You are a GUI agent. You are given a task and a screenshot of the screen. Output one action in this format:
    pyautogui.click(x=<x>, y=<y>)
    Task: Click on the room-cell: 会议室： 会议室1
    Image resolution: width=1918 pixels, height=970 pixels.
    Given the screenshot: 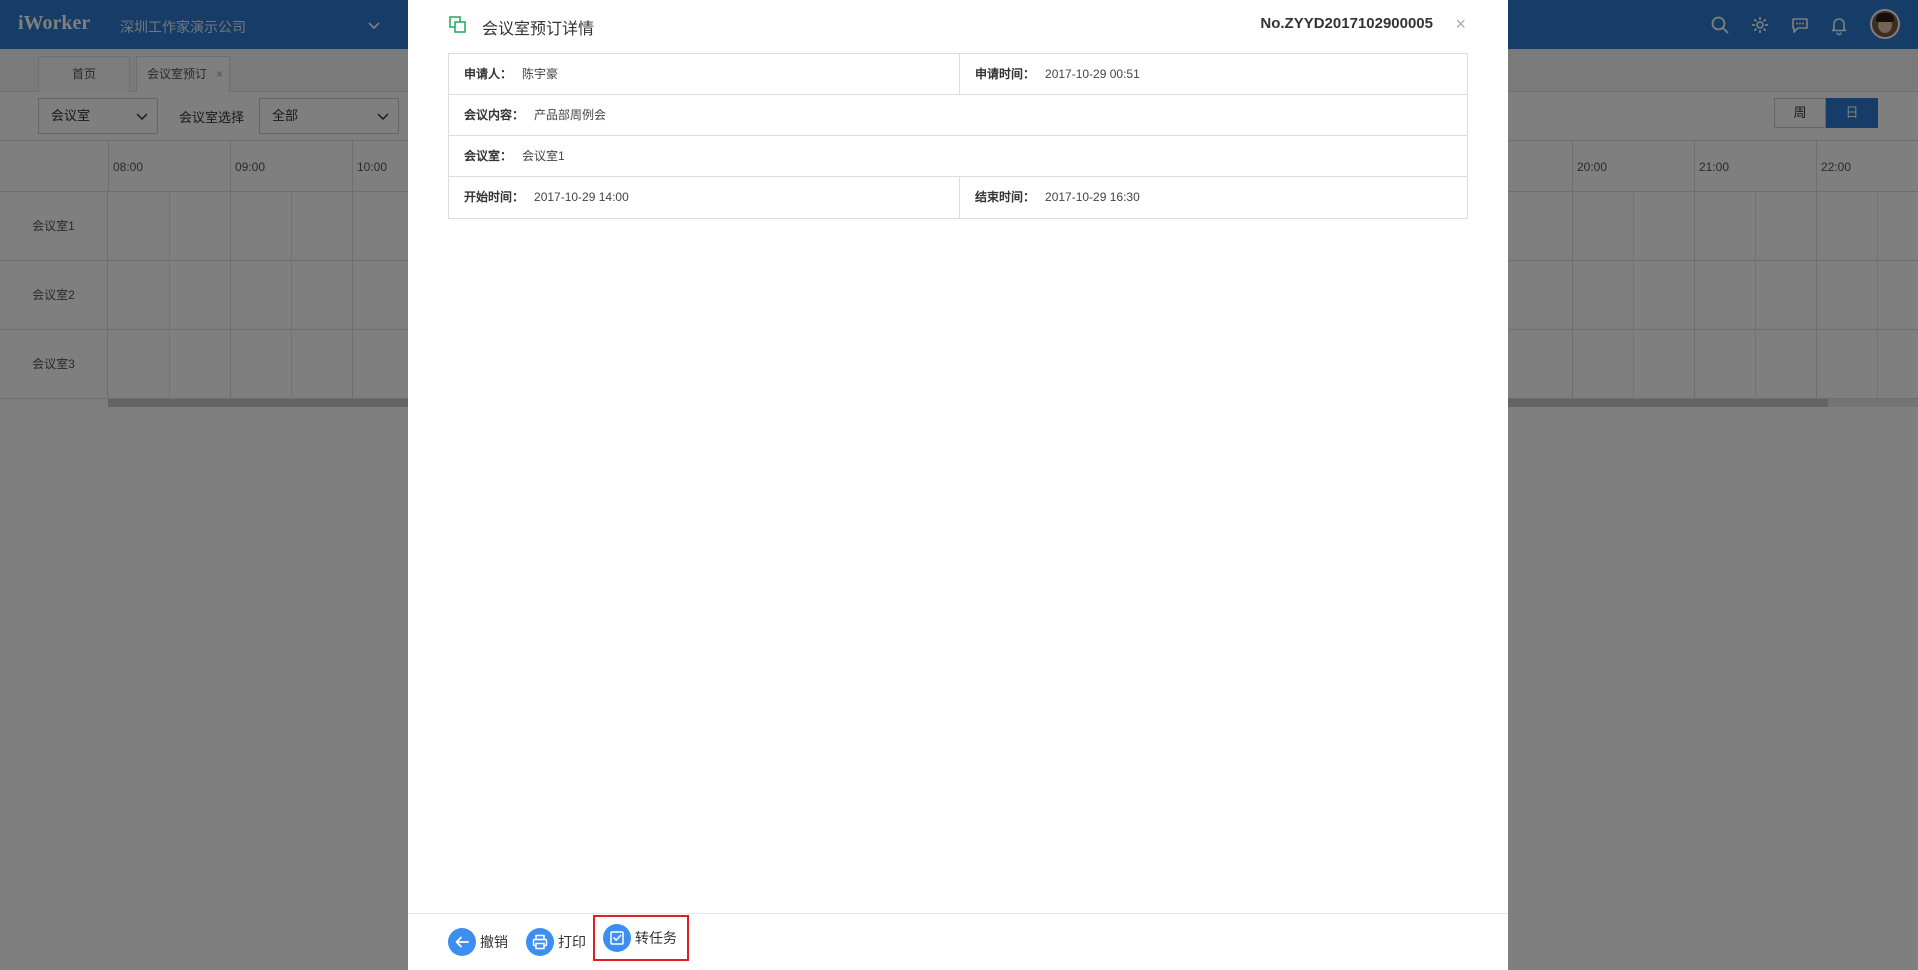 What is the action you would take?
    pyautogui.click(x=959, y=156)
    